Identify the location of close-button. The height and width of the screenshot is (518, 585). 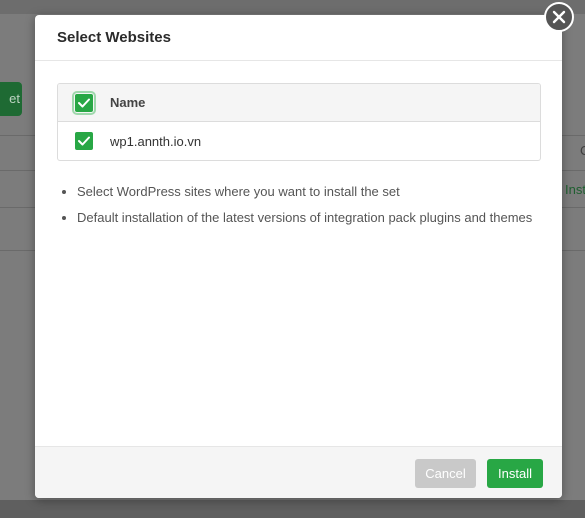
(559, 17).